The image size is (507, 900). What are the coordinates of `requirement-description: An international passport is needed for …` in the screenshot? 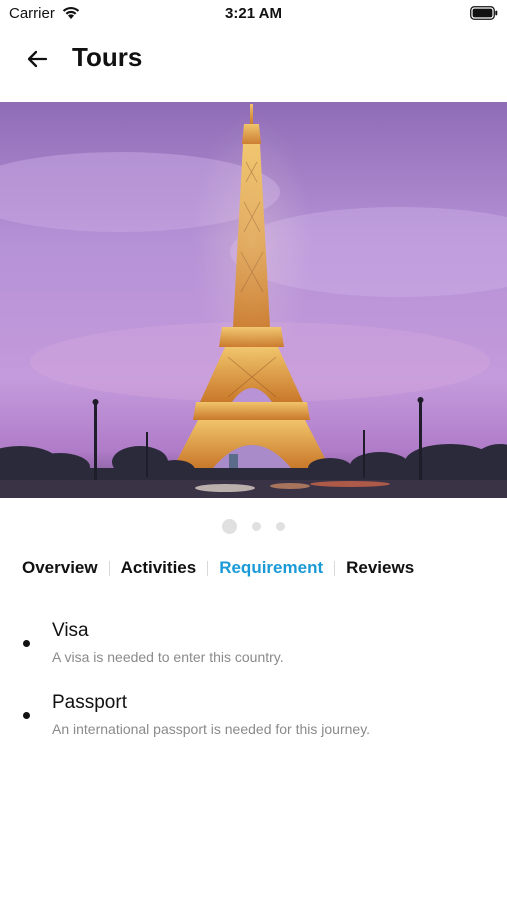 It's located at (211, 729).